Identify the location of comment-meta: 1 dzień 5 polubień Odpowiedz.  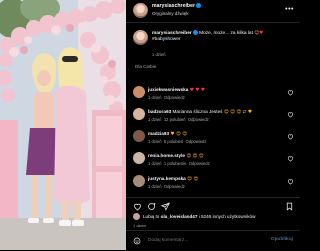
(177, 141).